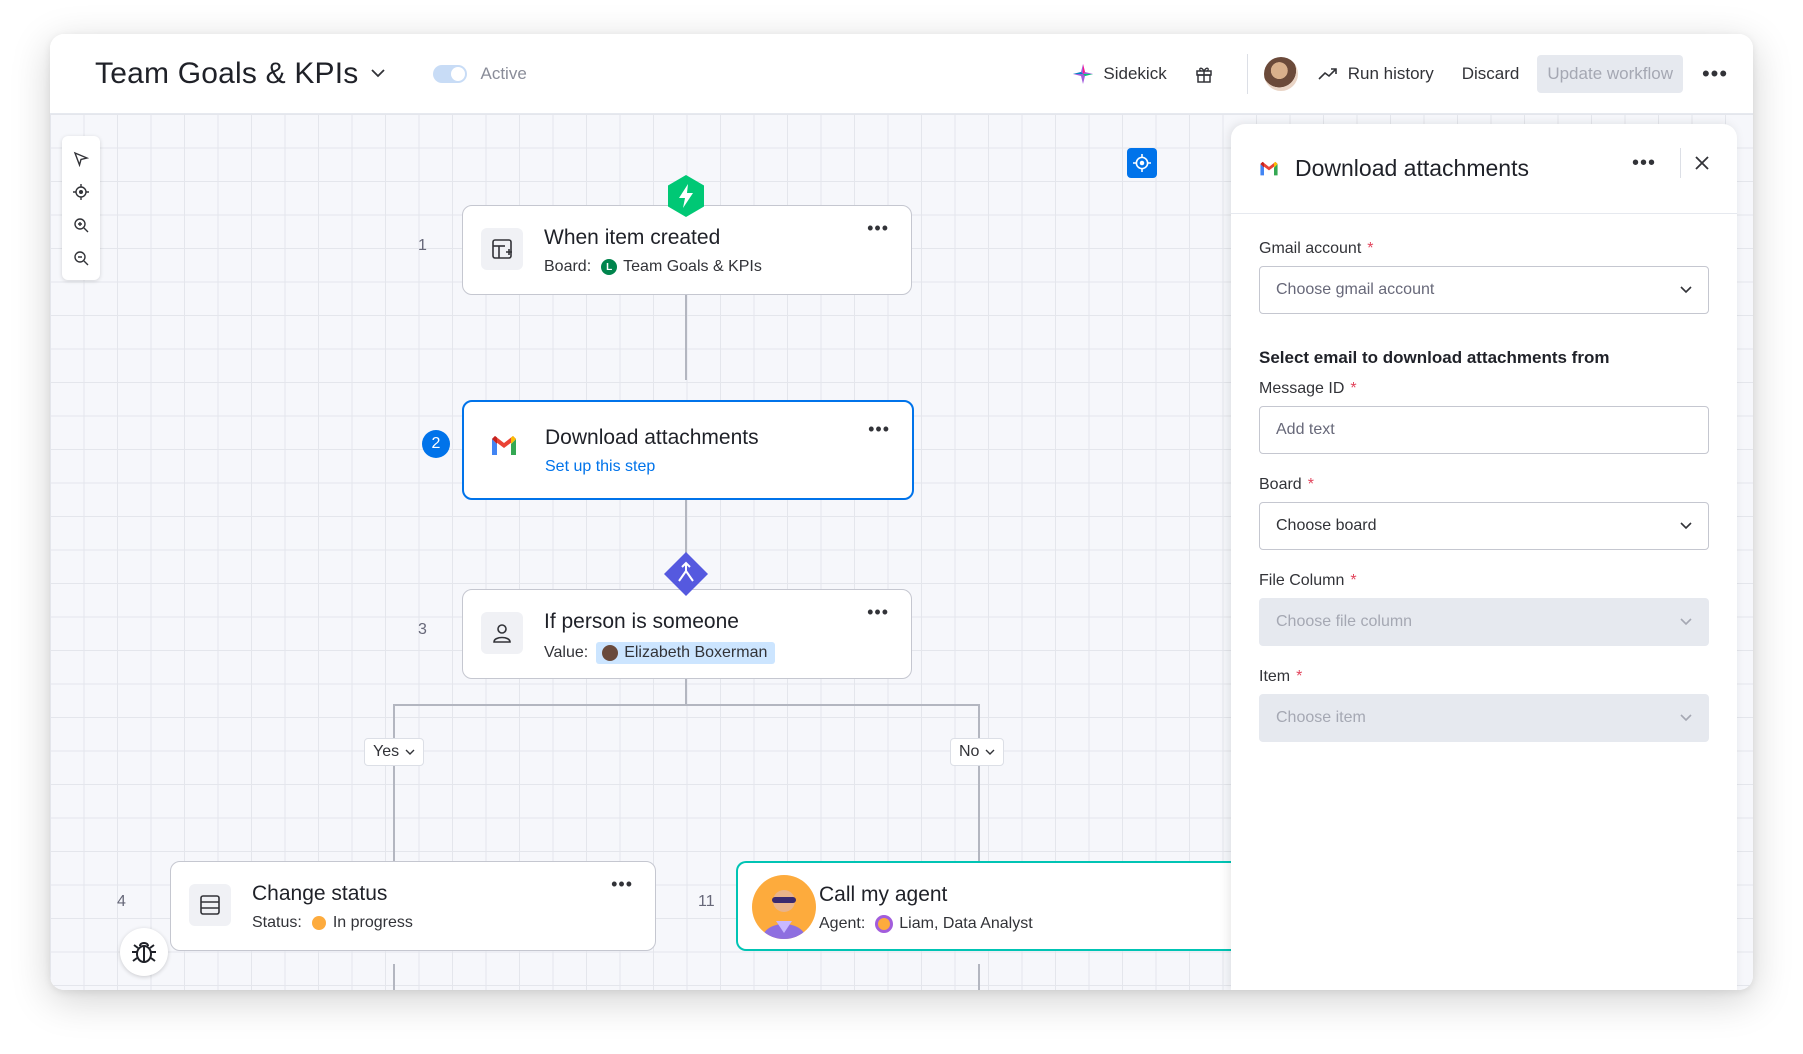 This screenshot has width=1803, height=1054. What do you see at coordinates (1310, 248) in the screenshot?
I see `gmail-account-label: Gmail account` at bounding box center [1310, 248].